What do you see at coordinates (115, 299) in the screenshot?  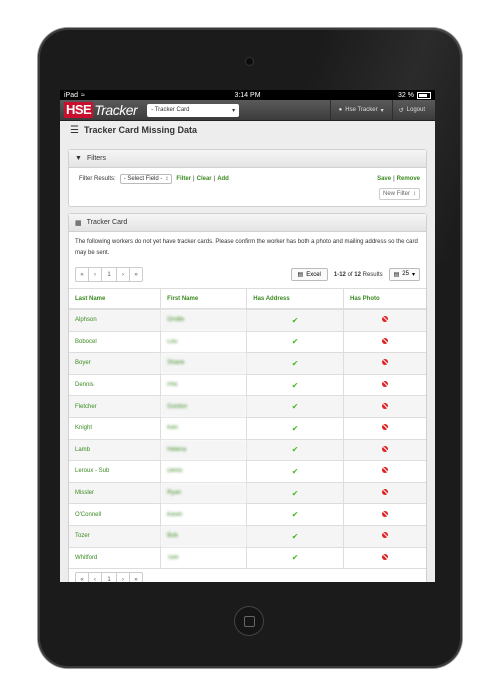 I see `col-last-name: Last Name` at bounding box center [115, 299].